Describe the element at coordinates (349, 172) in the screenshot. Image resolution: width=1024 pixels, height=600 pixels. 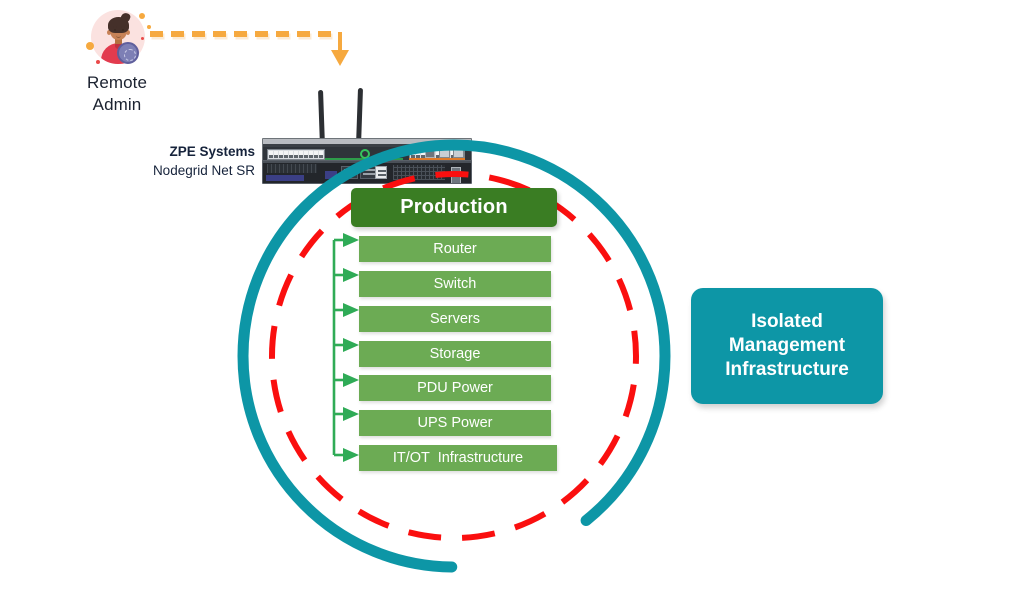
I see `expansion-module` at that location.